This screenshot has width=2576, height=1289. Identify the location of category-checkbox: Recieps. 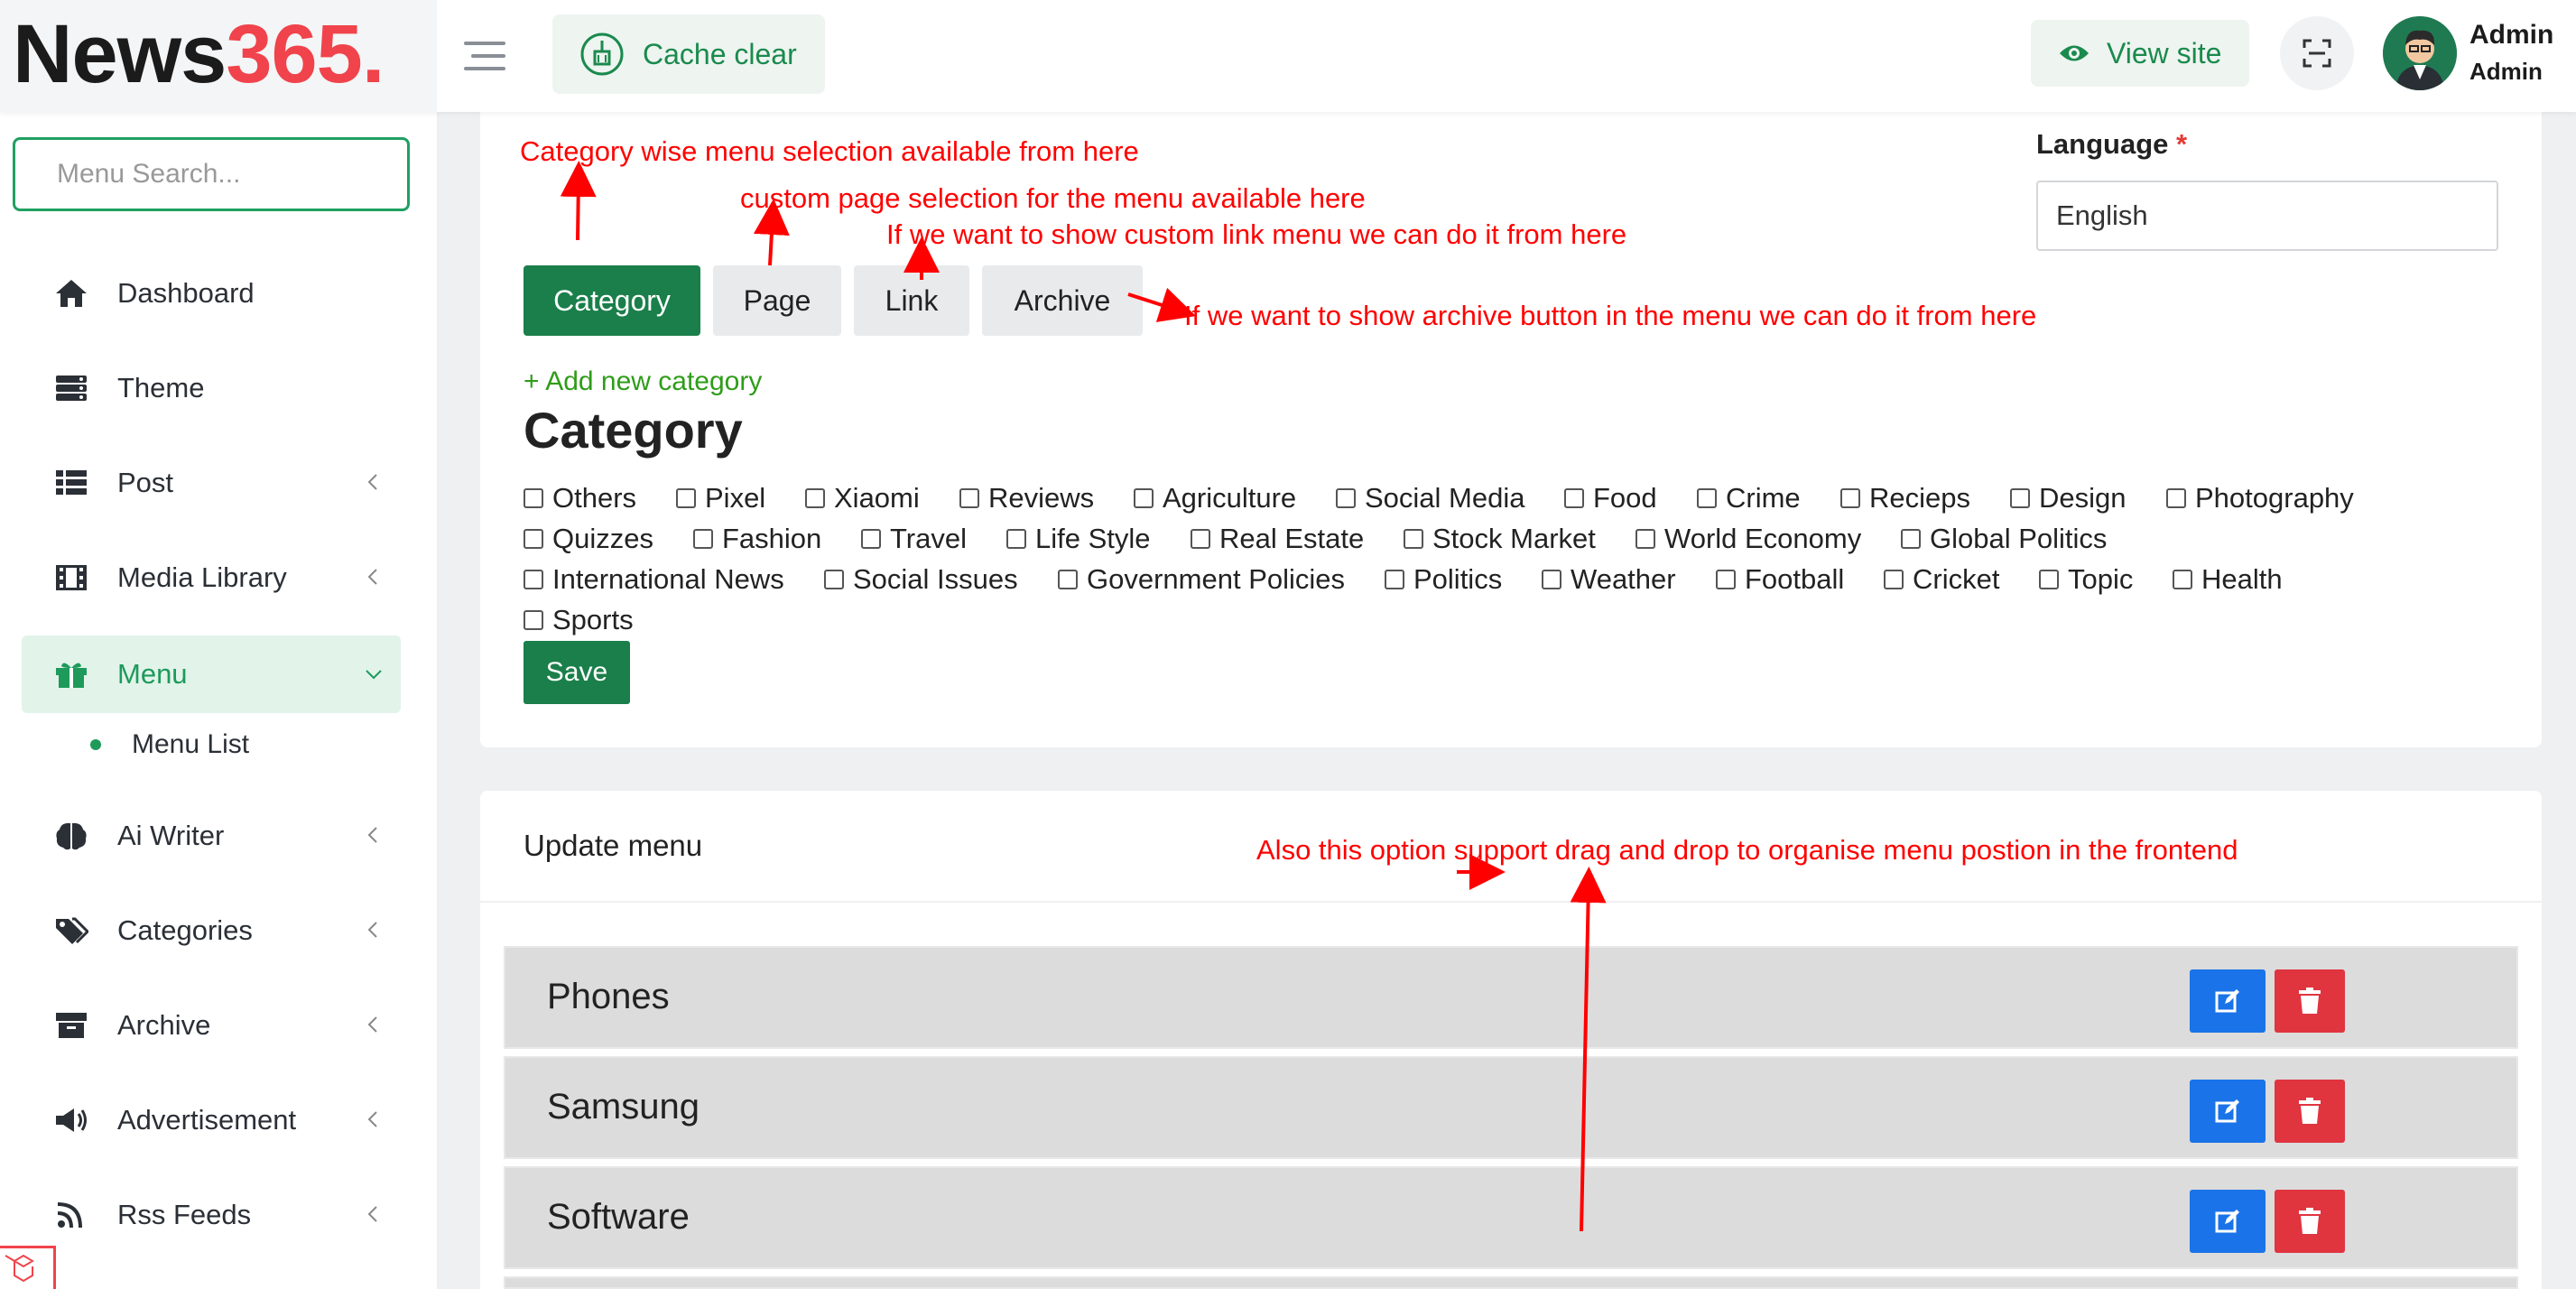
(1905, 499).